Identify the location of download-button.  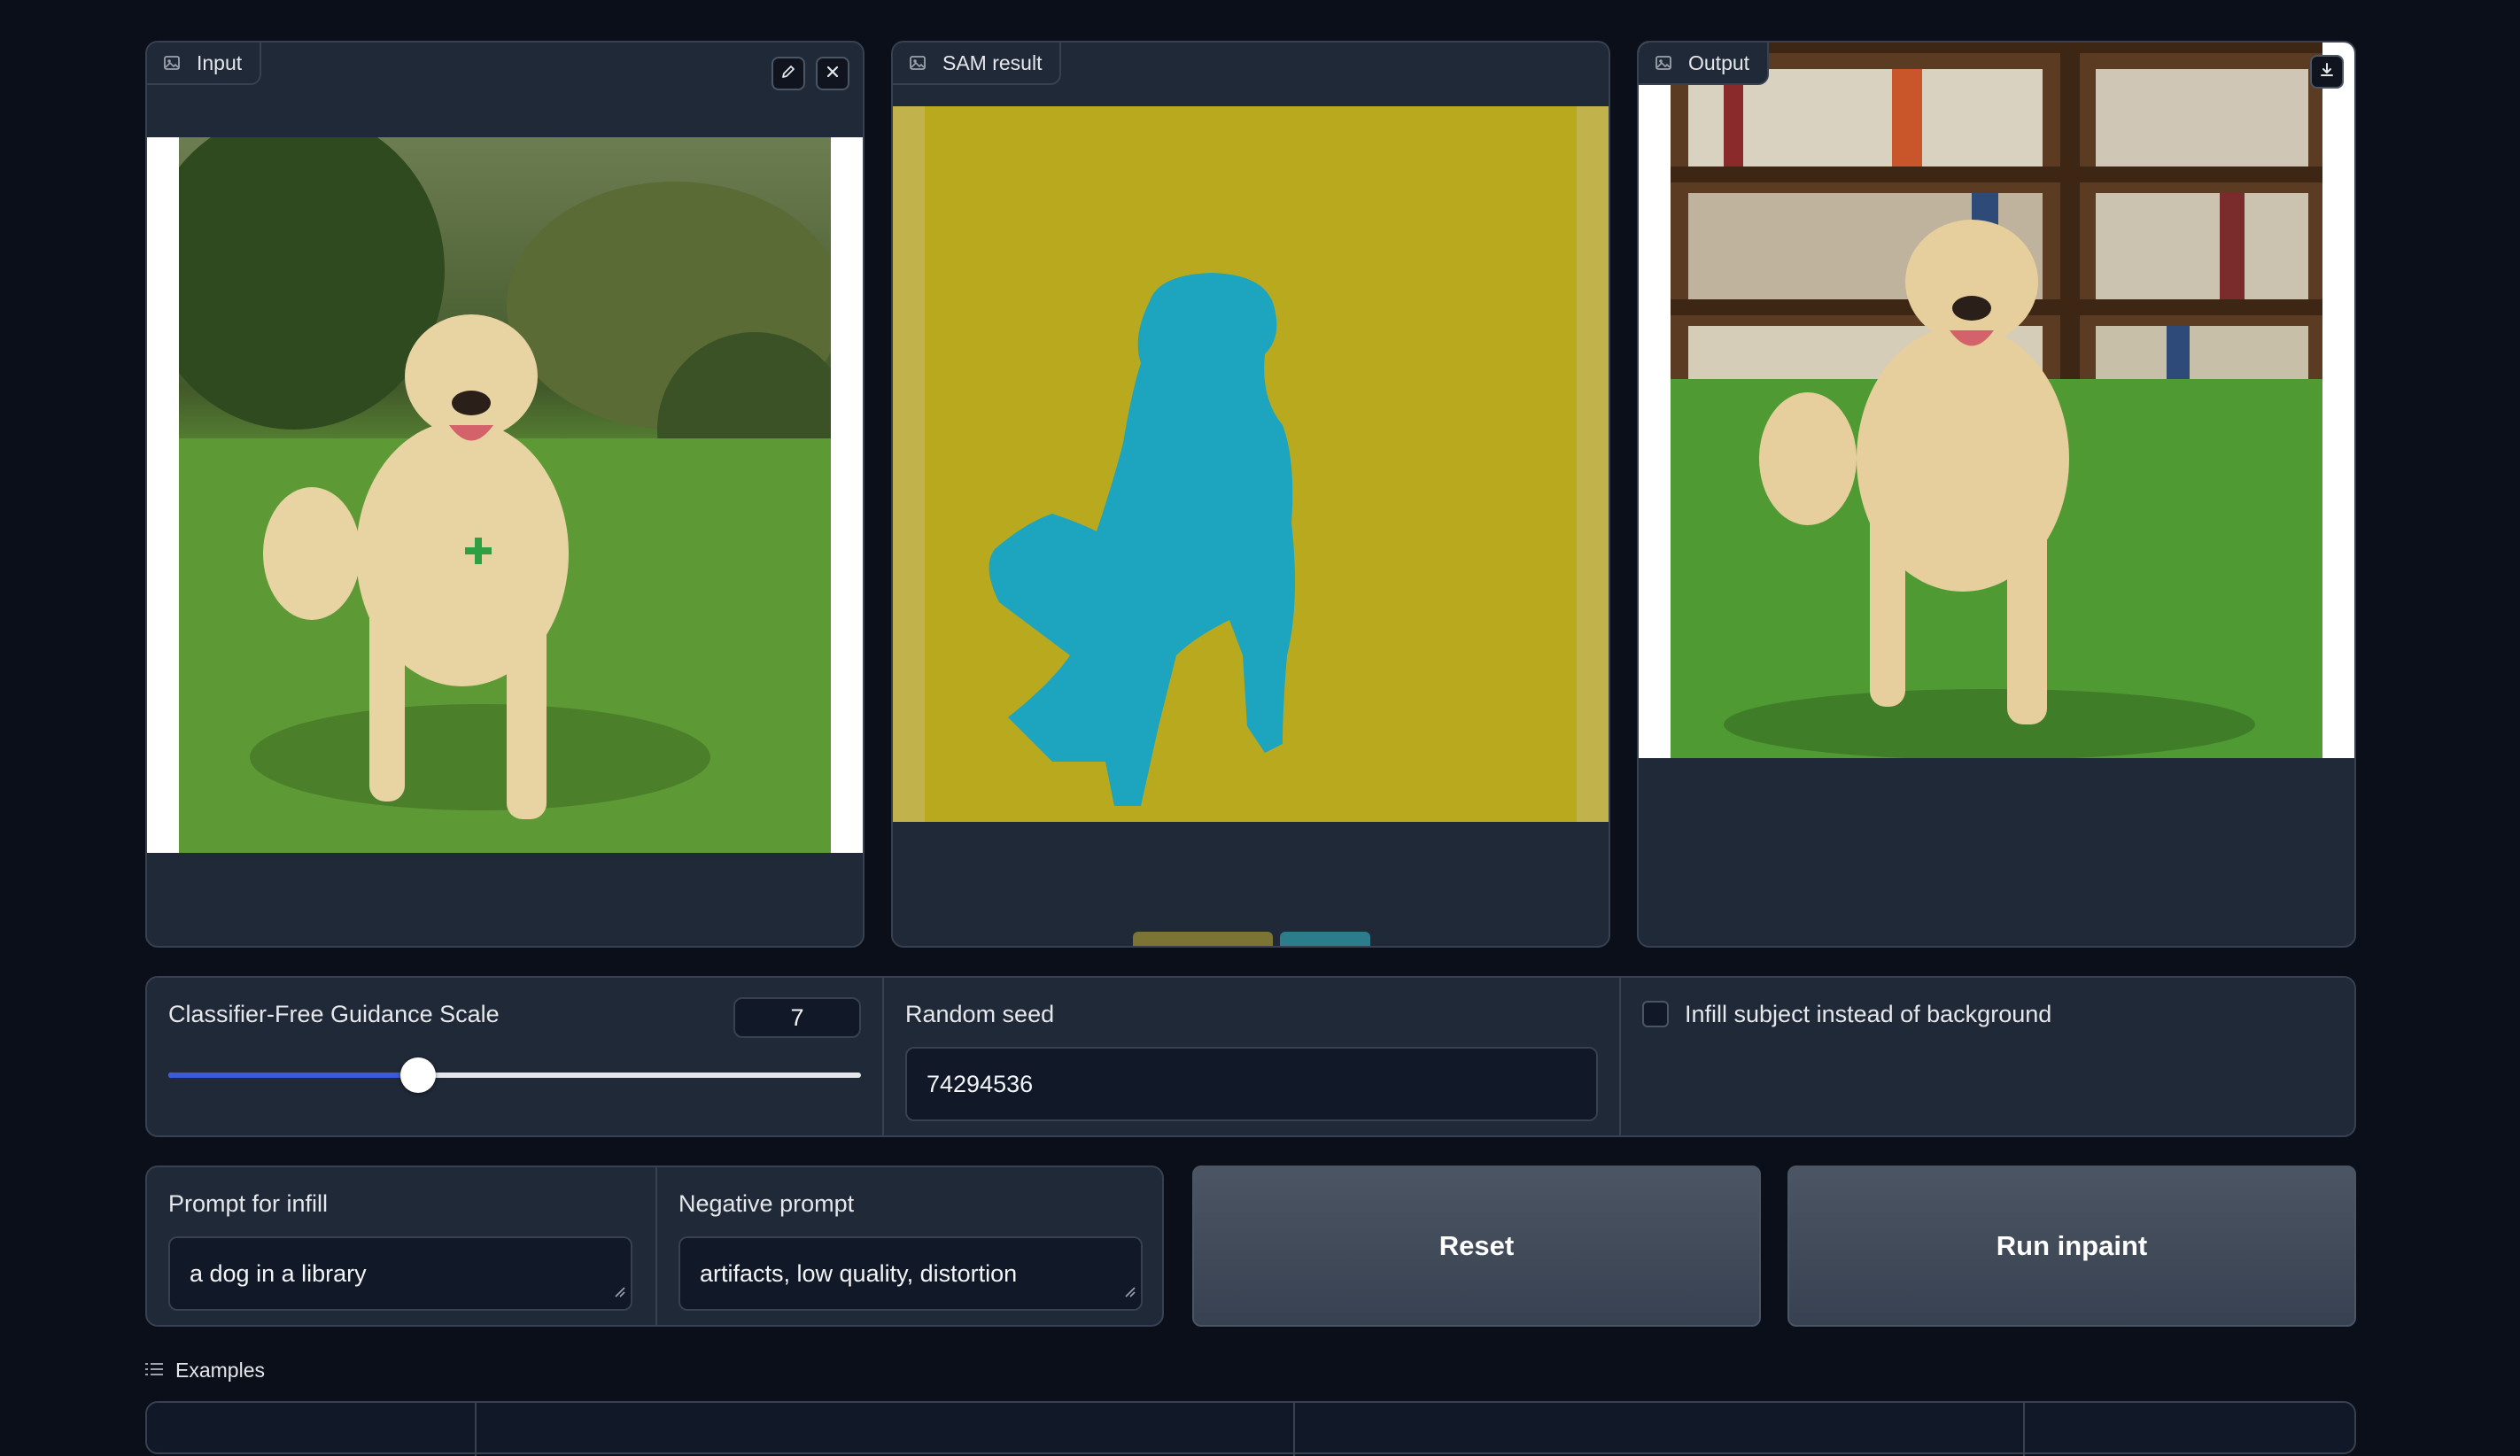
(2327, 72).